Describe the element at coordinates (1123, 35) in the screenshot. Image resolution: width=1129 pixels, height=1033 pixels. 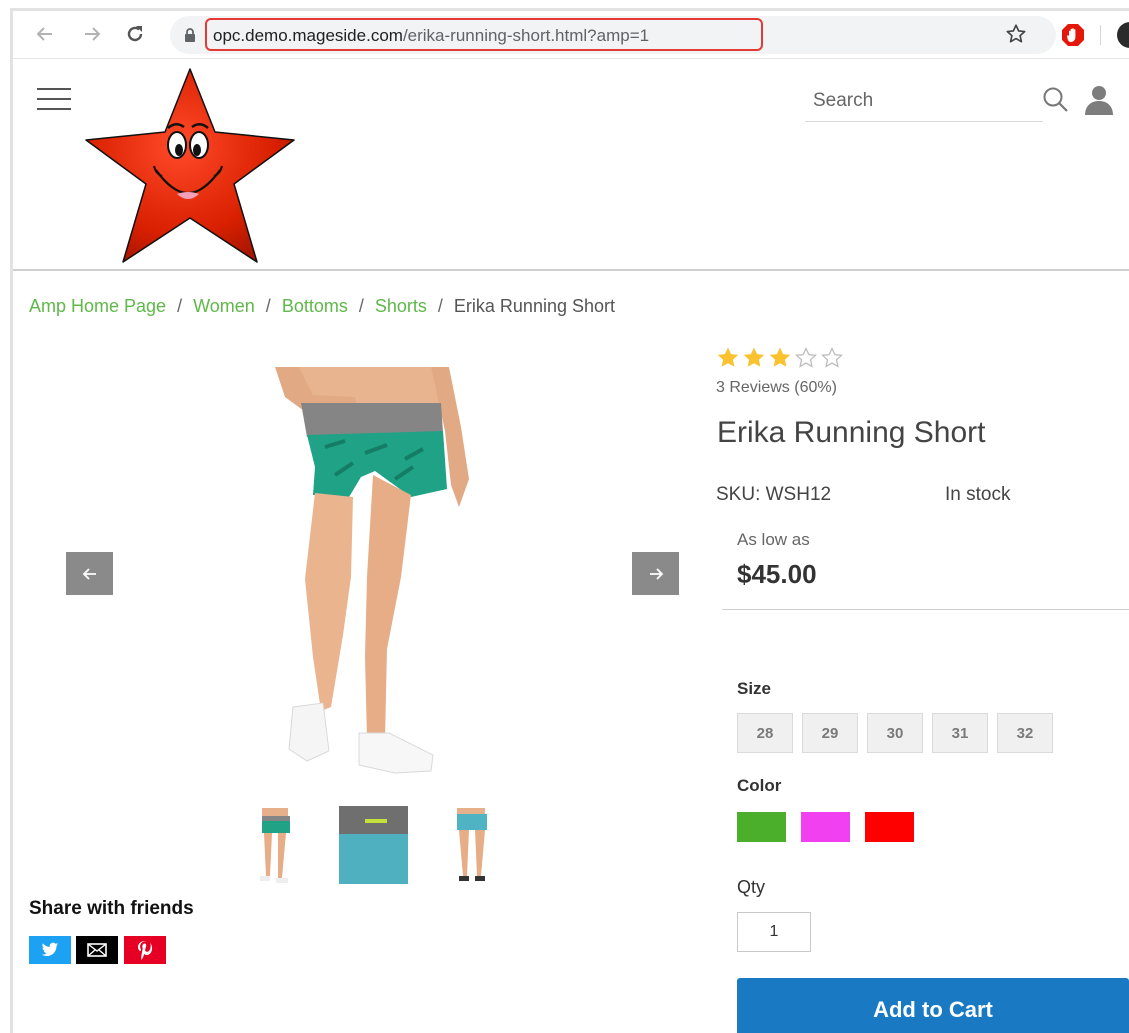
I see `avatar-icon` at that location.